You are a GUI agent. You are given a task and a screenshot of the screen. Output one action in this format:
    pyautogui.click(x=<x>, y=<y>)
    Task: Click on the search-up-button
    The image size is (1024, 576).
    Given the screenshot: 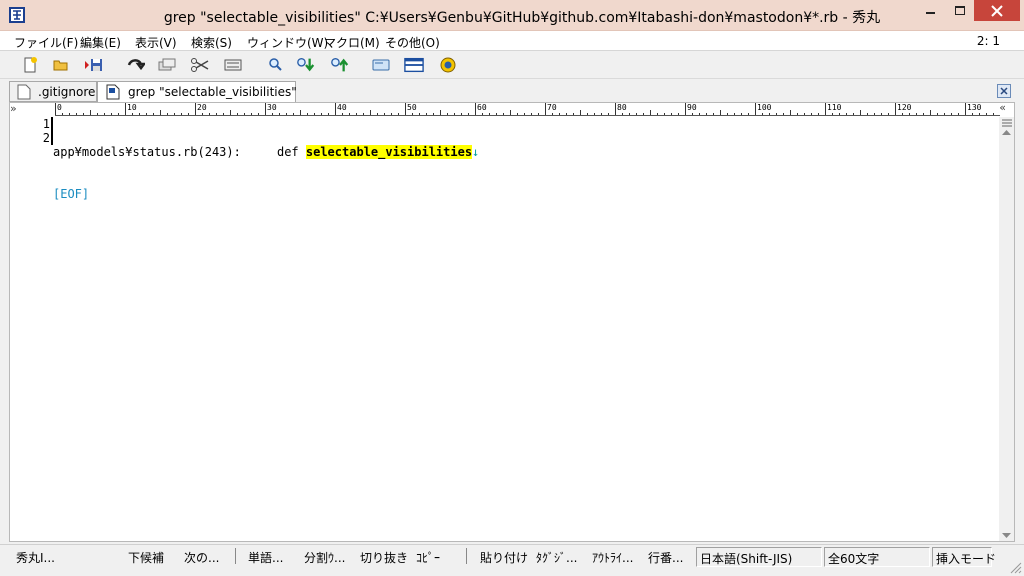 What is the action you would take?
    pyautogui.click(x=340, y=65)
    